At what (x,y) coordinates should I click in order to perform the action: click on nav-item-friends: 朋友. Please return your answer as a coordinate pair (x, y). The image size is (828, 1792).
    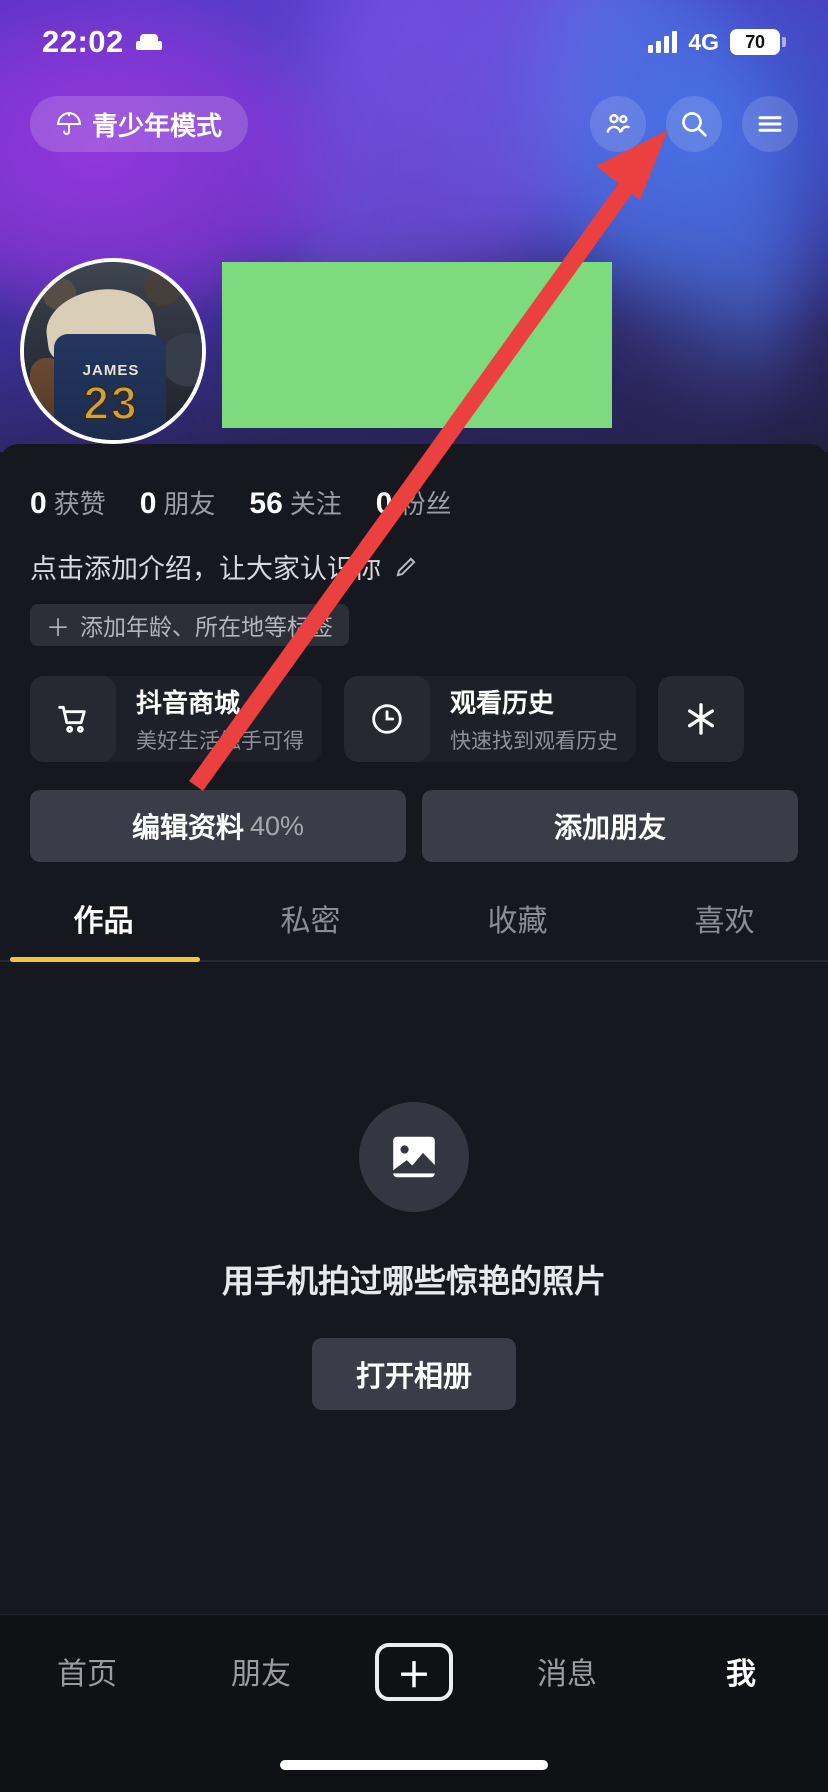
    Looking at the image, I should click on (261, 1671).